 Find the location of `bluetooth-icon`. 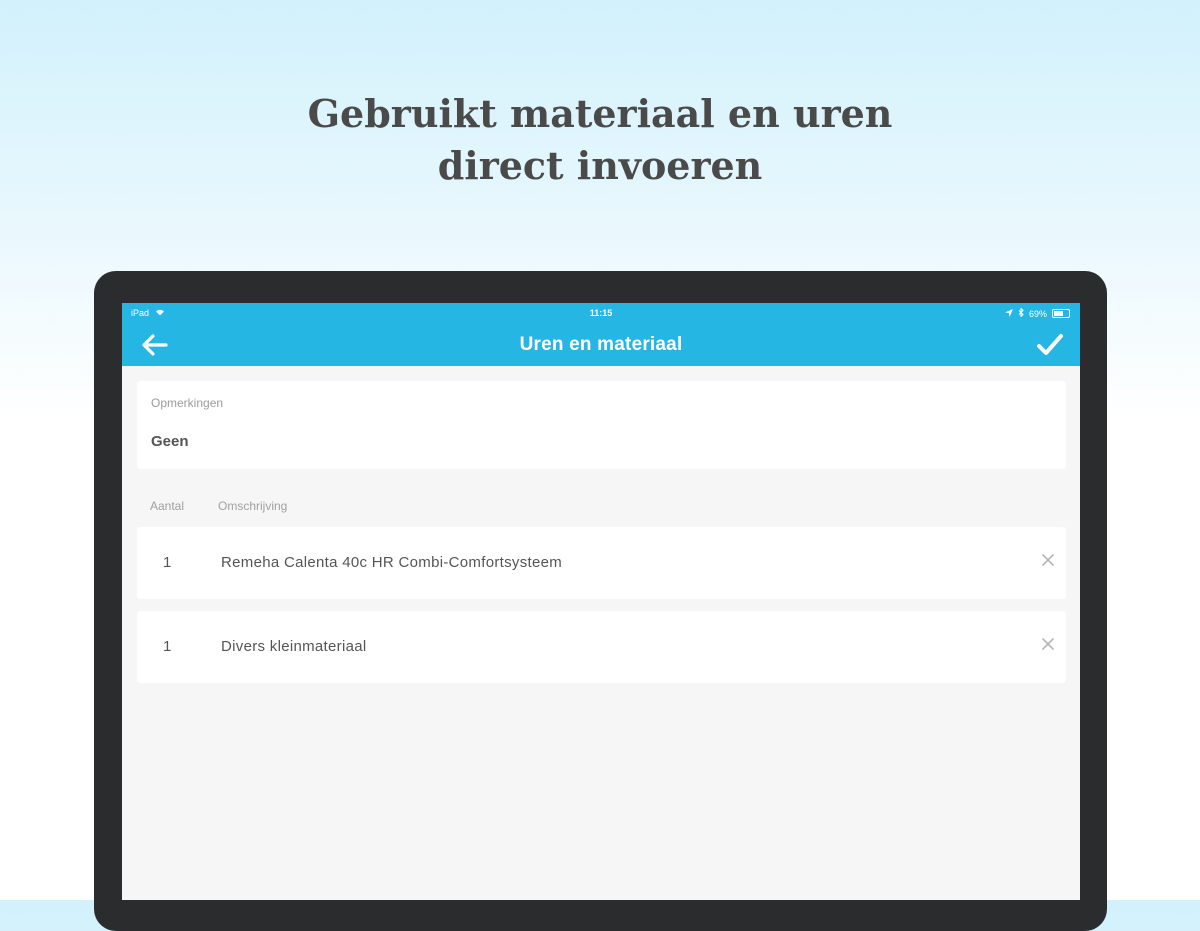

bluetooth-icon is located at coordinates (1021, 313).